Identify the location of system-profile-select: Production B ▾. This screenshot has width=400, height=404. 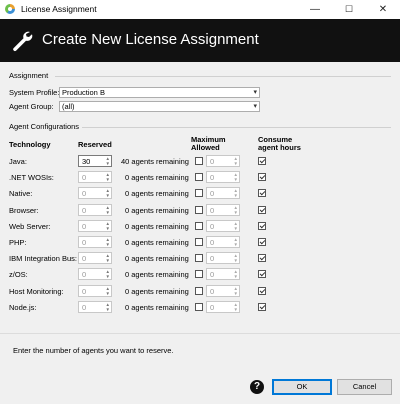
(159, 92).